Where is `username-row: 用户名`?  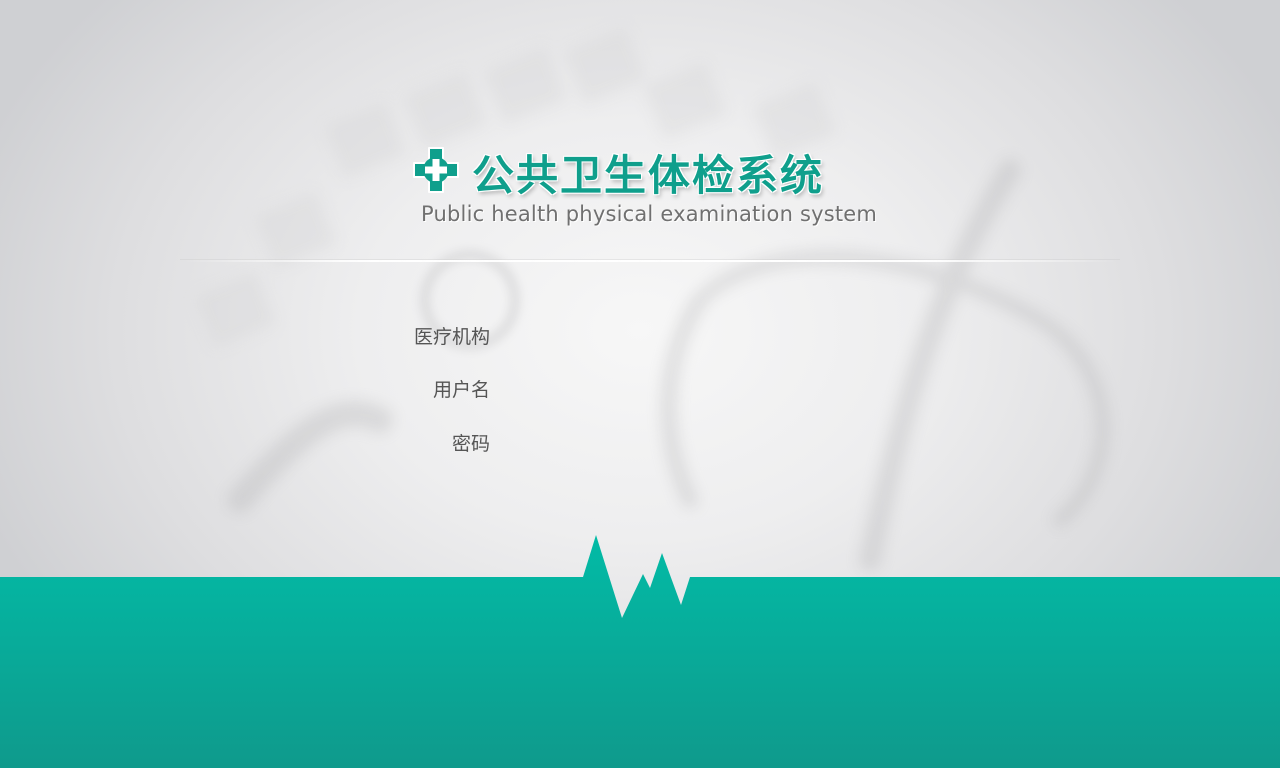
username-row: 用户名 is located at coordinates (630, 386).